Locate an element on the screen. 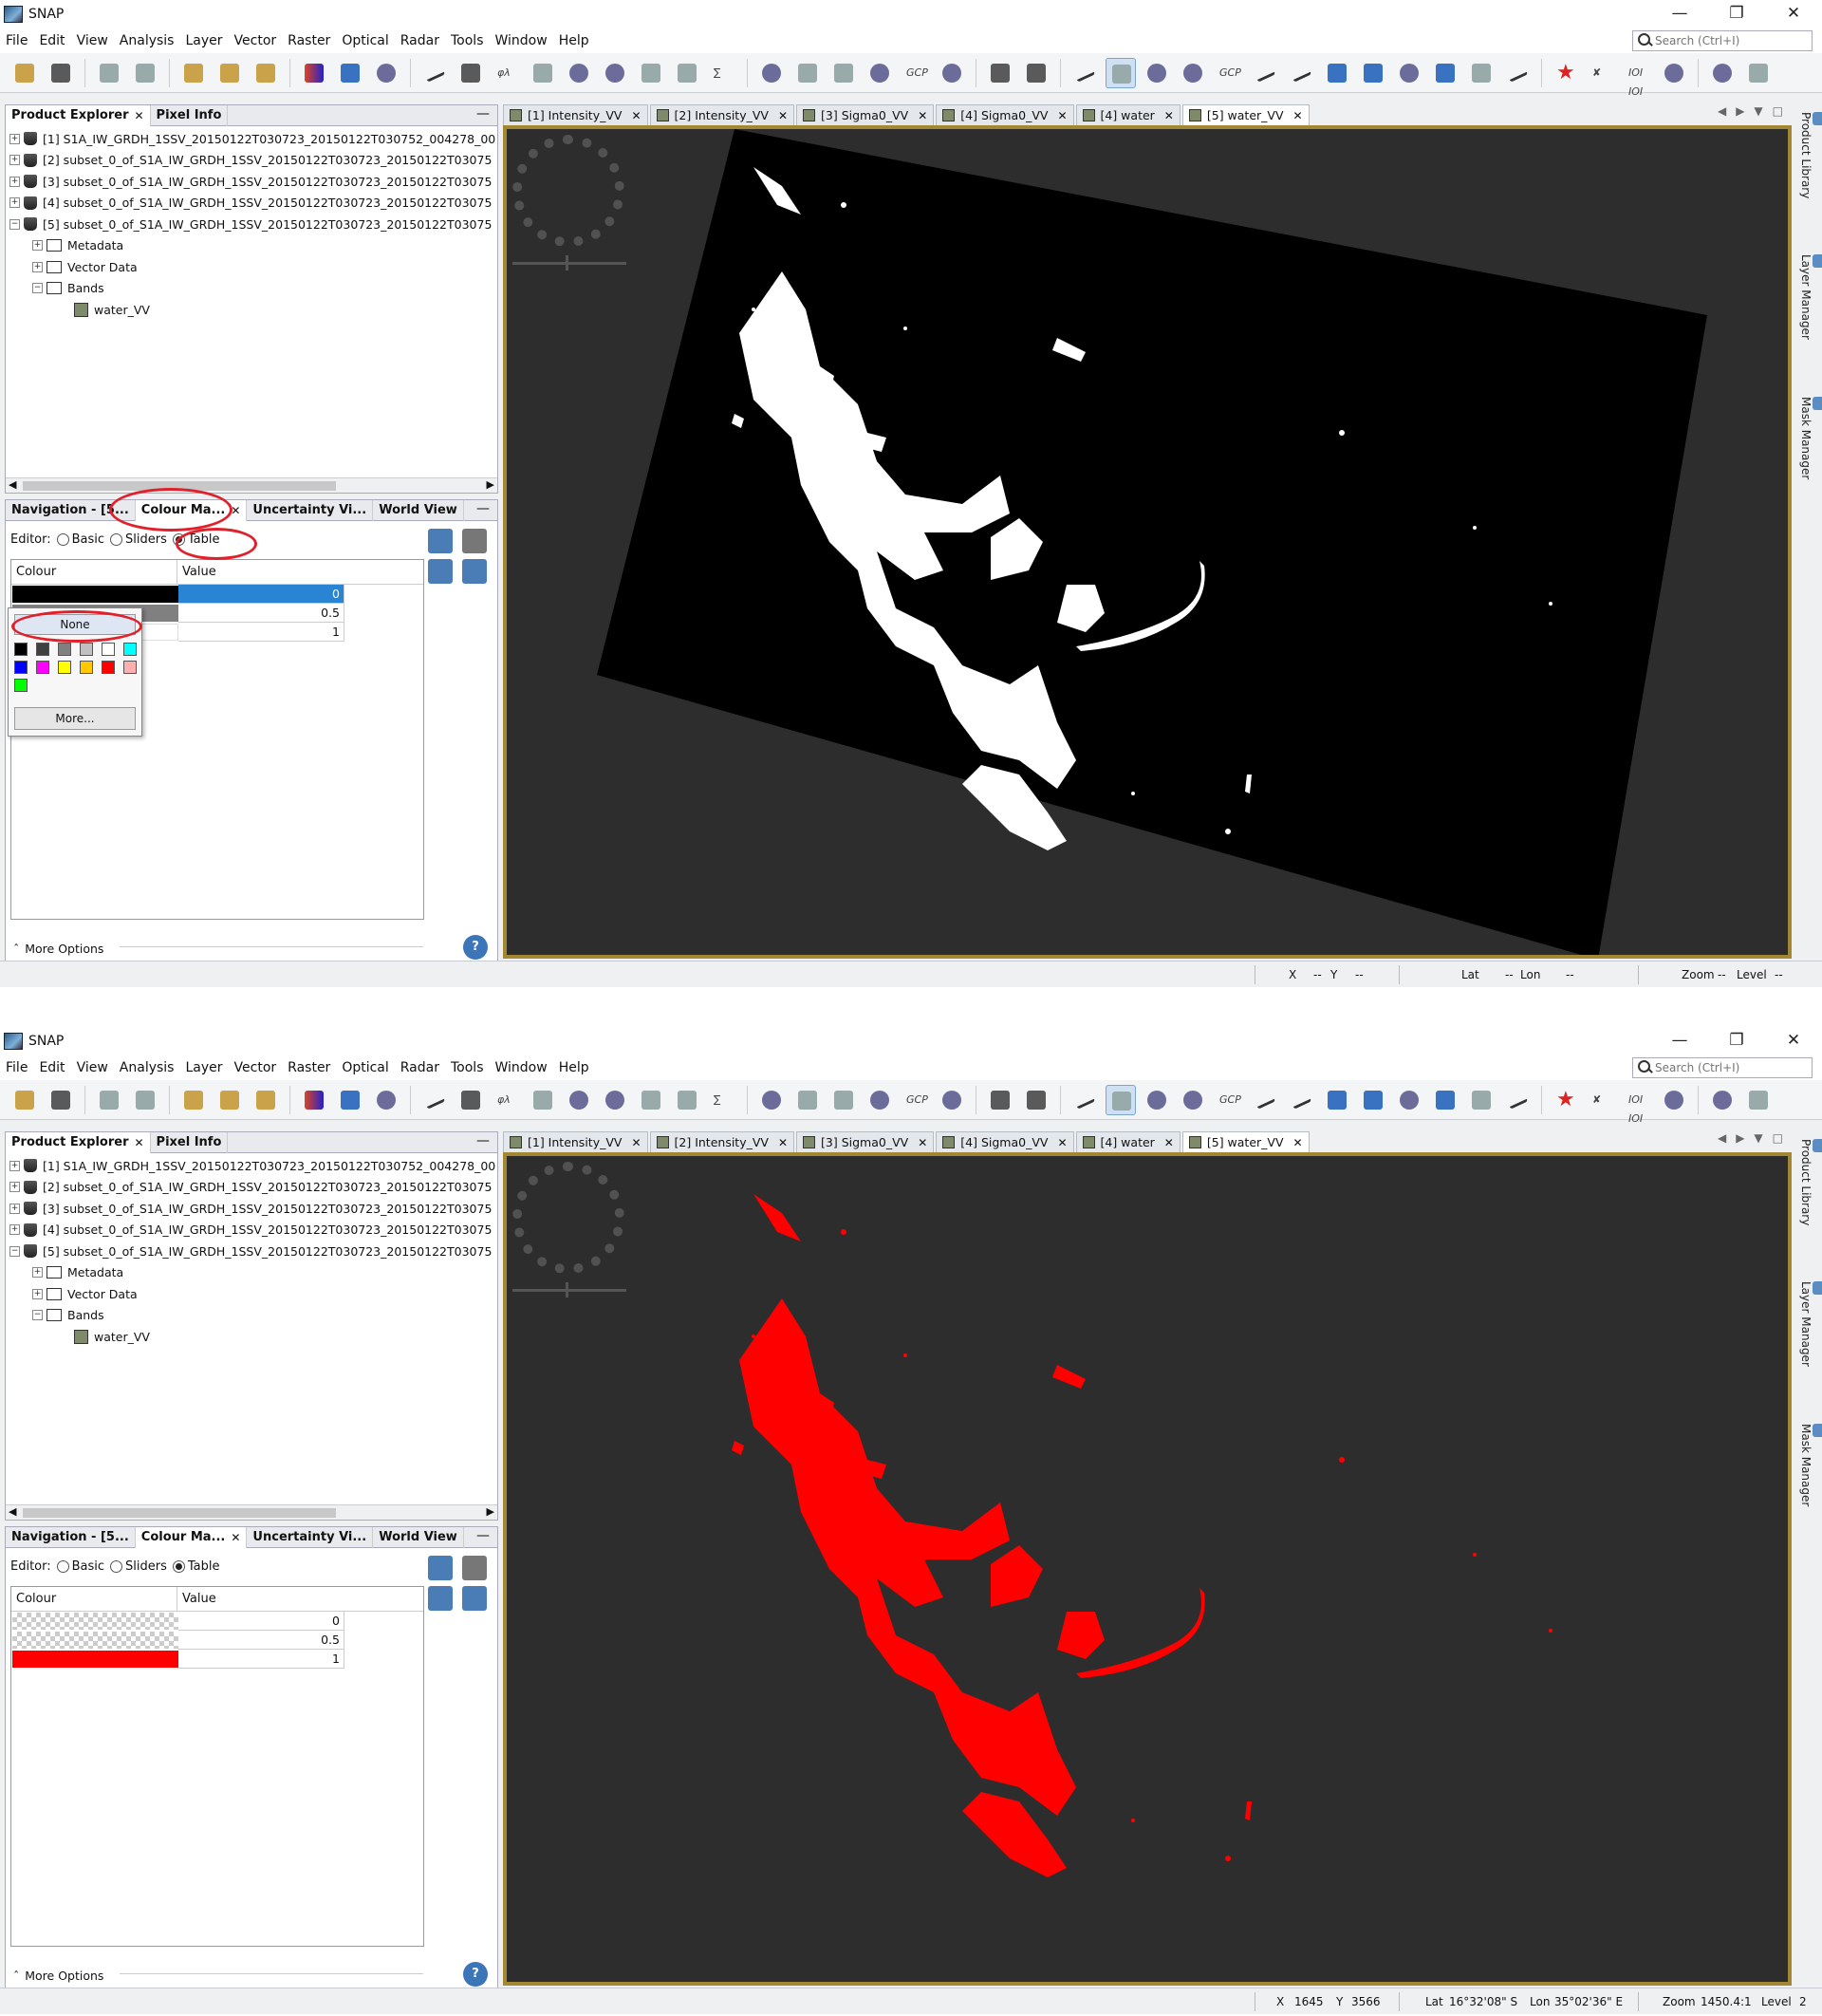 Image resolution: width=1822 pixels, height=2016 pixels. search-input is located at coordinates (1731, 1067).